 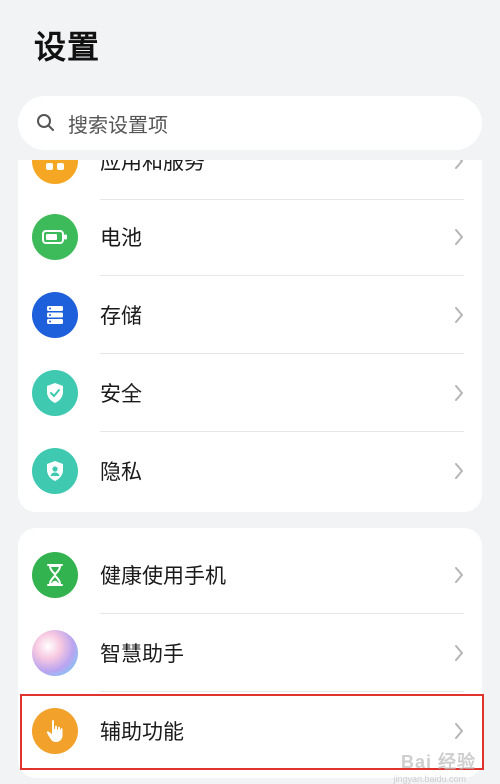 I want to click on settings-item-privacy: 隐私, so click(x=250, y=471).